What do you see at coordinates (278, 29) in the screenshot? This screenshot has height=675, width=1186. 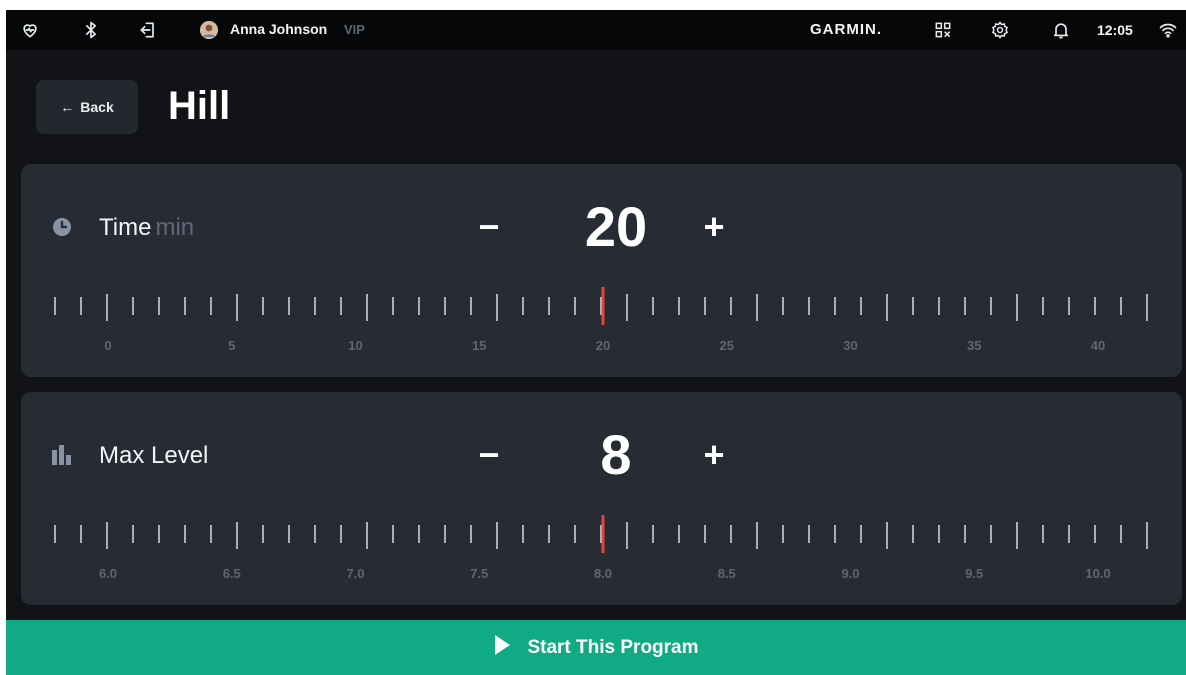 I see `user-name: Anna Johnson` at bounding box center [278, 29].